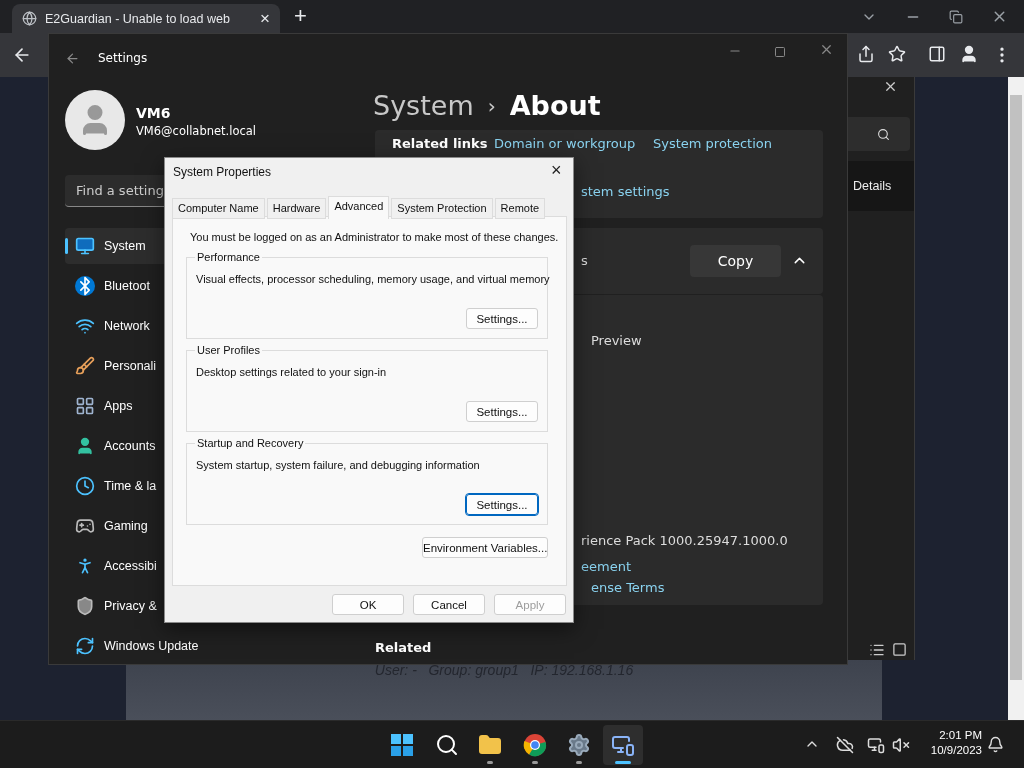 The width and height of the screenshot is (1024, 768). I want to click on clock-date: 10/9/2023, so click(956, 750).